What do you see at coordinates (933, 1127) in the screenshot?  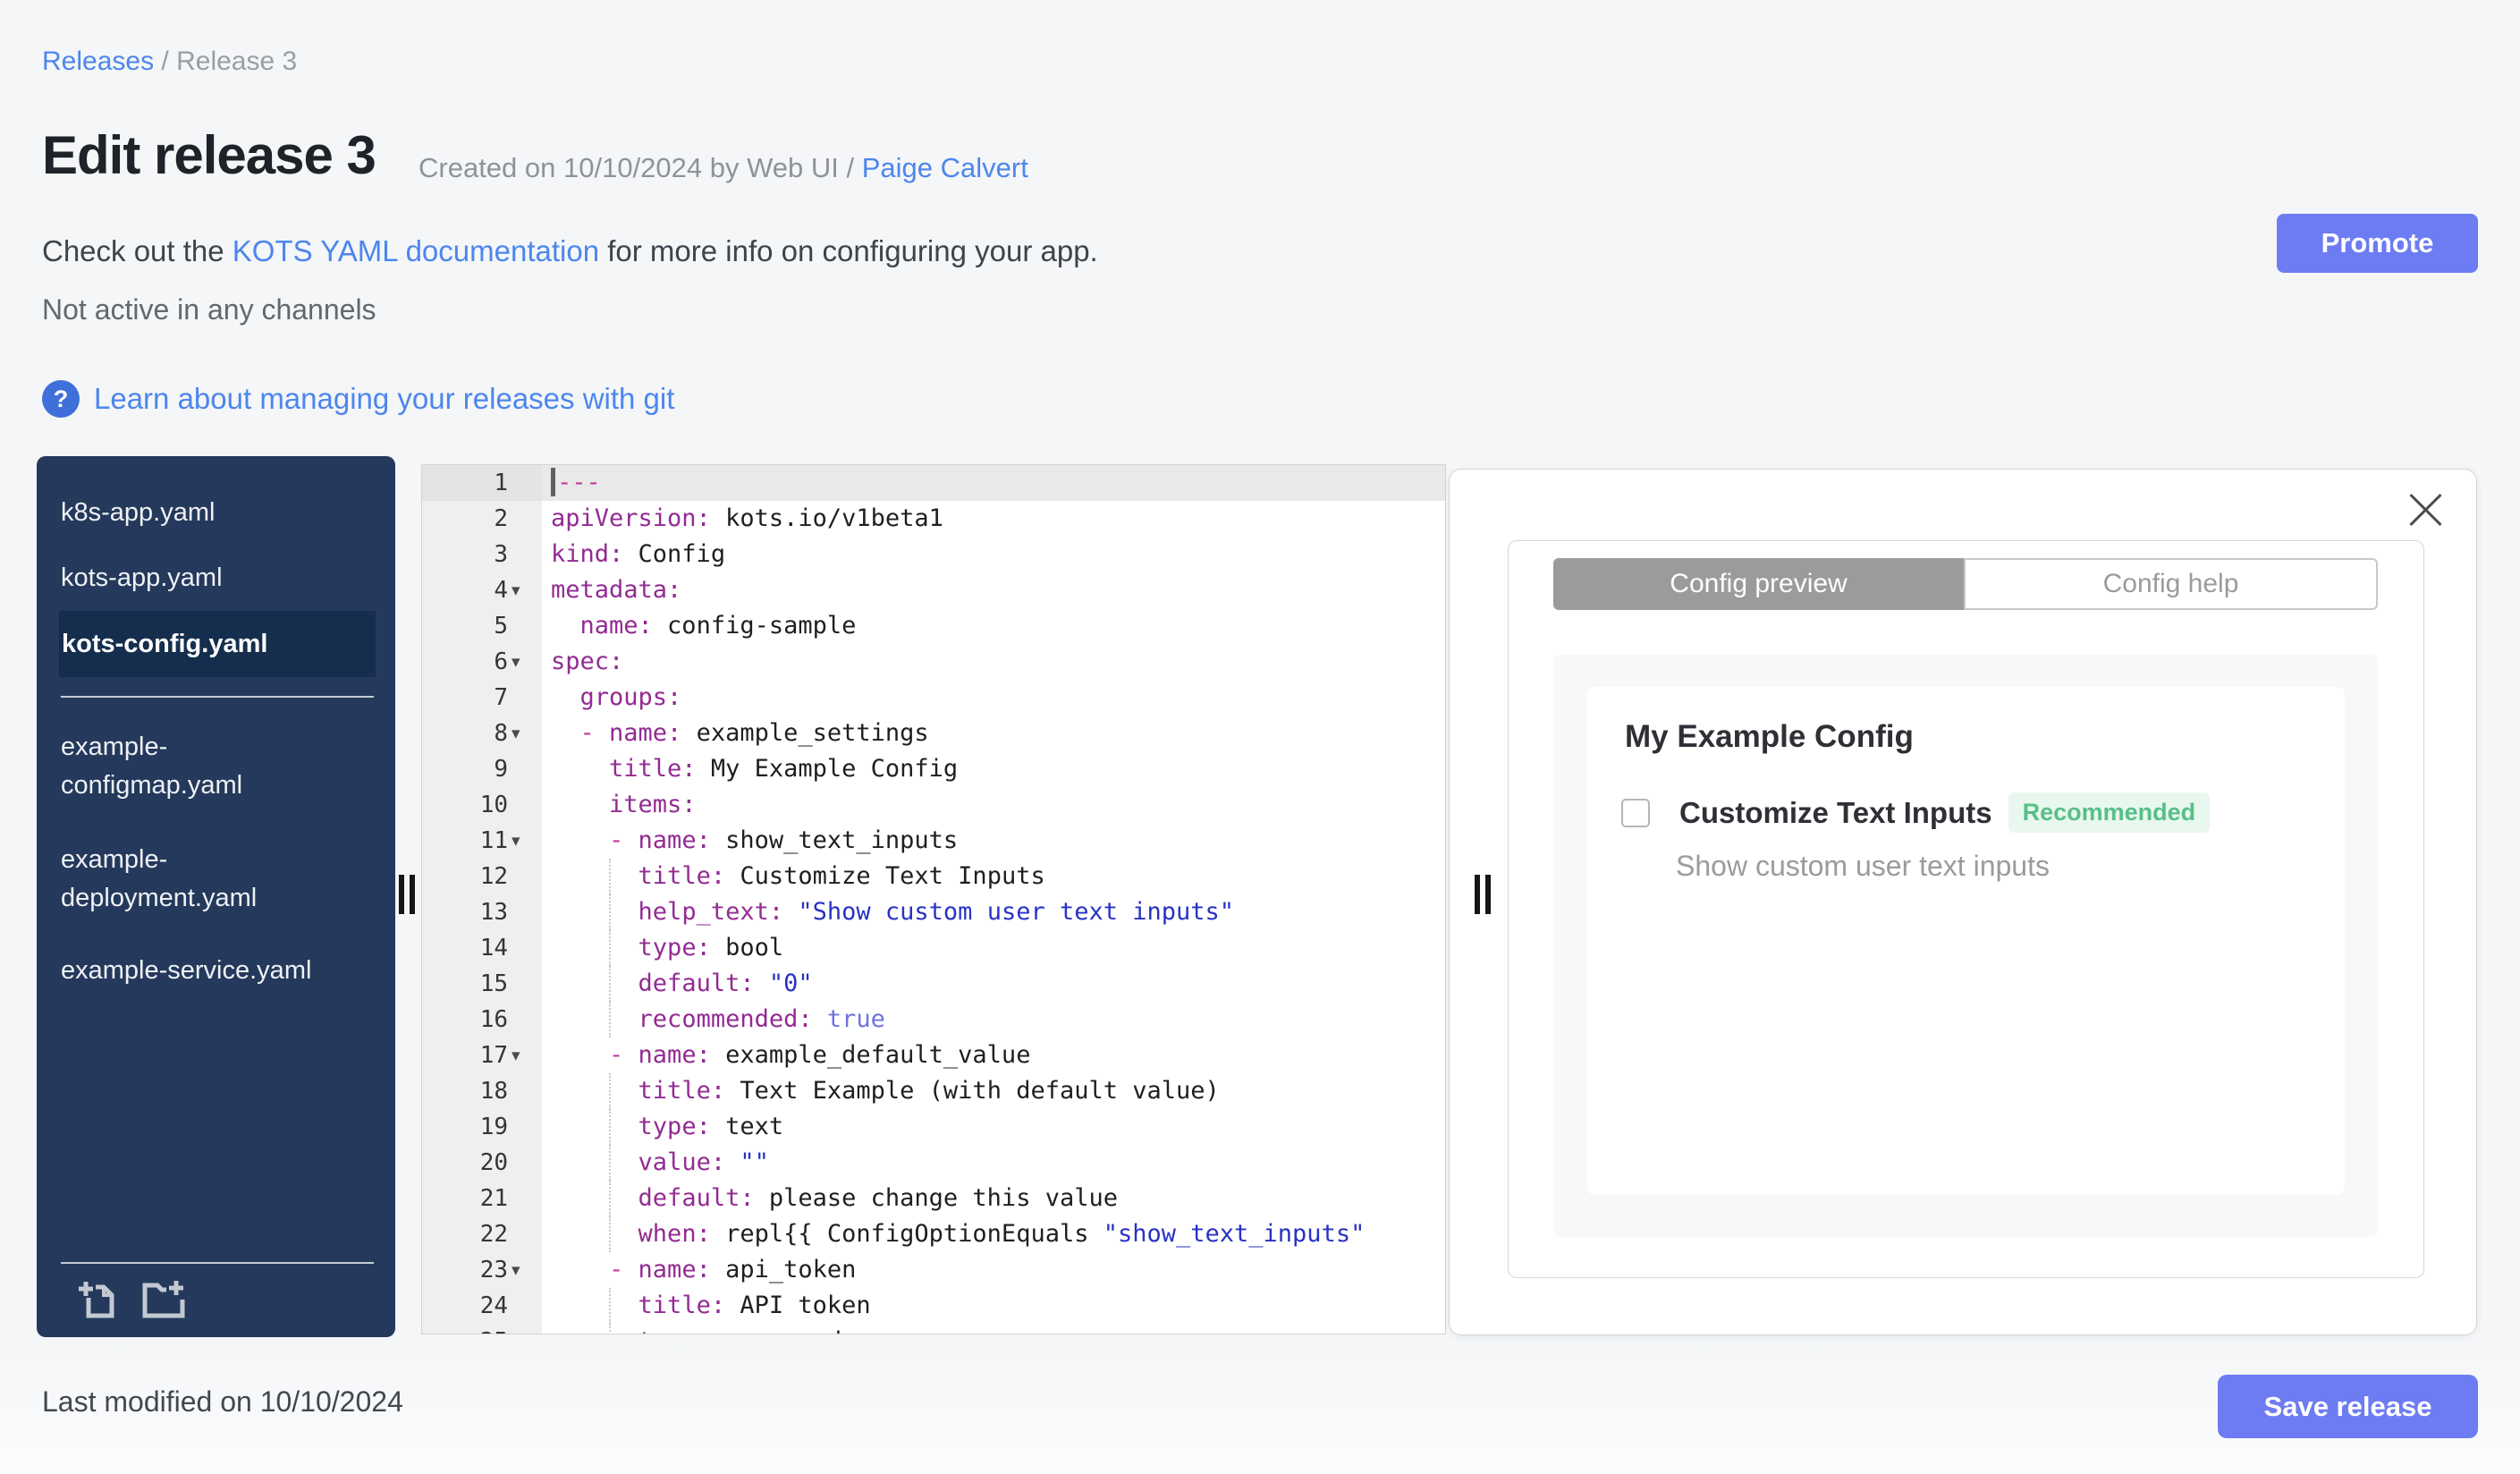 I see `code-line-19: 19 type: text` at bounding box center [933, 1127].